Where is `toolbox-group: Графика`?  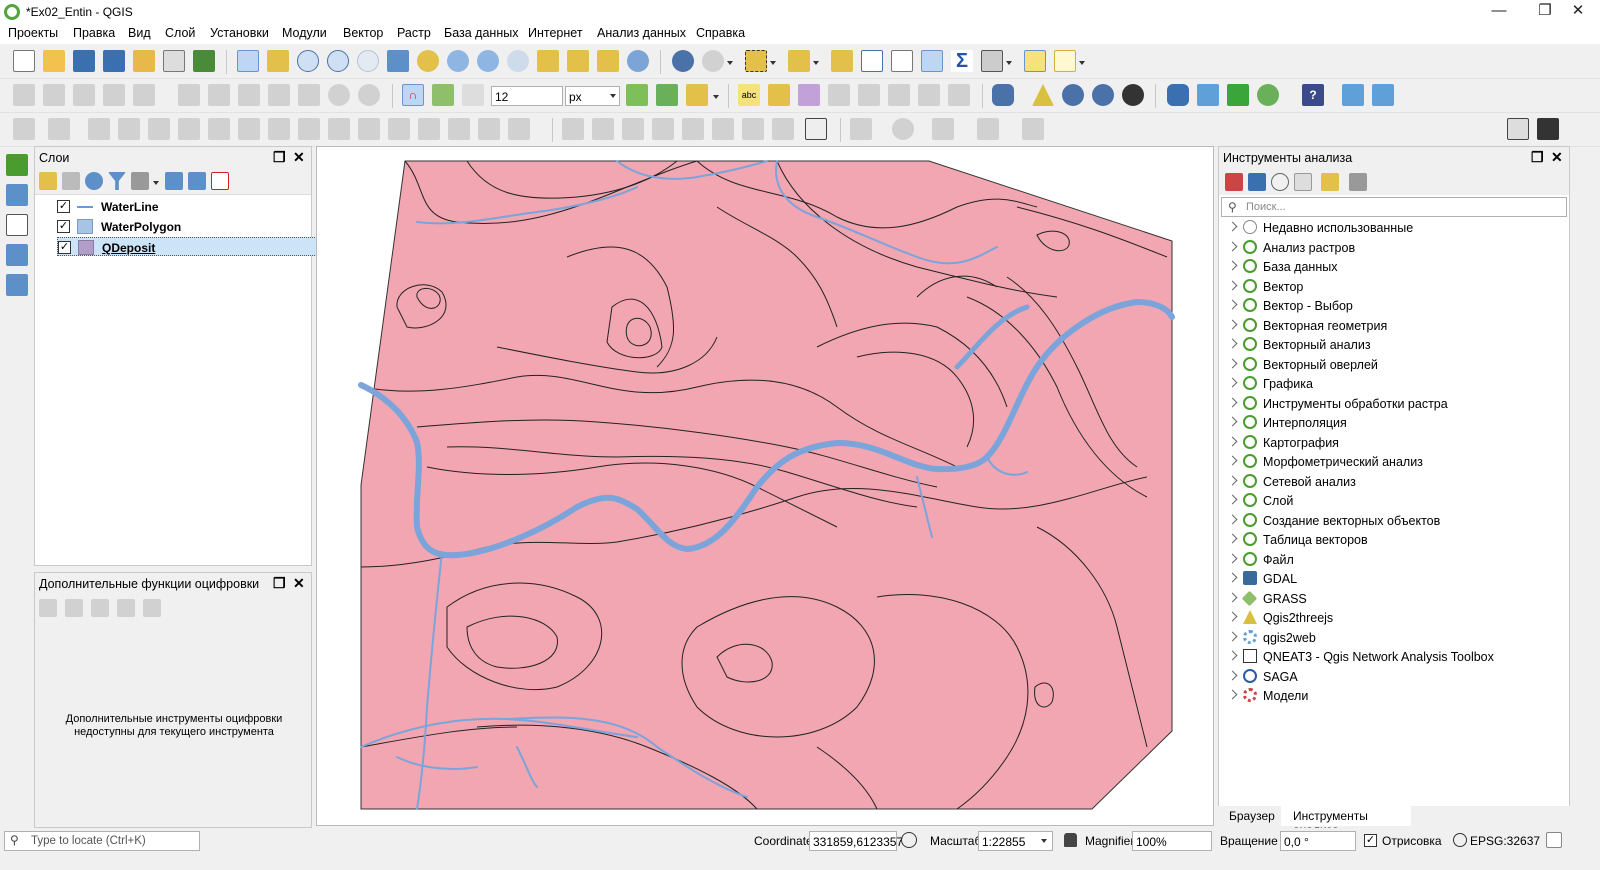 toolbox-group: Графика is located at coordinates (1393, 383).